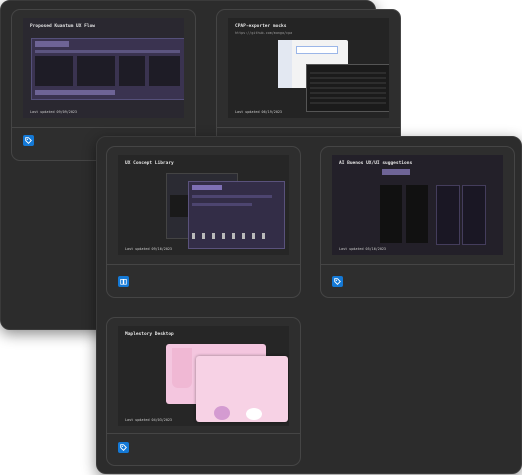  I want to click on last-updated: Last updated 04/03/2023, so click(148, 420).